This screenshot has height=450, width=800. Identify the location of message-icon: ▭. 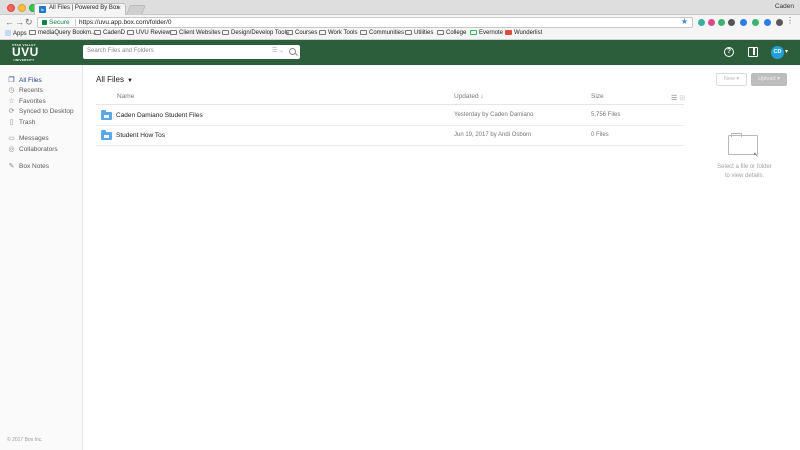
(11, 138).